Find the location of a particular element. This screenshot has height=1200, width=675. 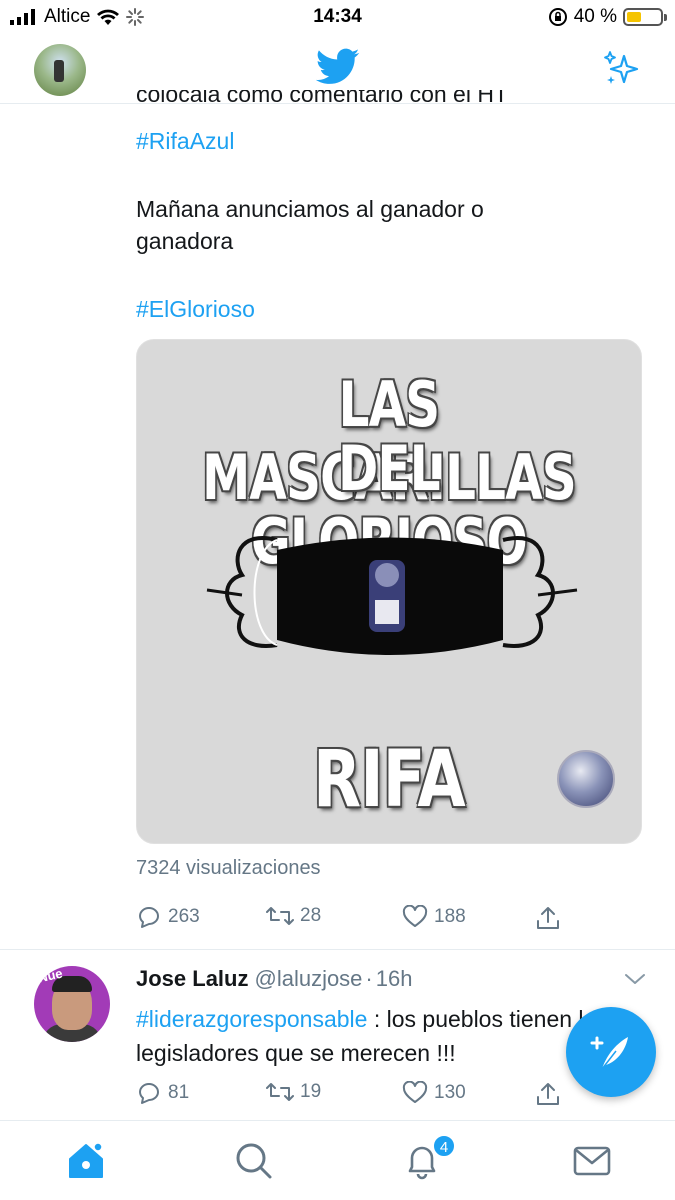

battery-icon is located at coordinates (645, 17).